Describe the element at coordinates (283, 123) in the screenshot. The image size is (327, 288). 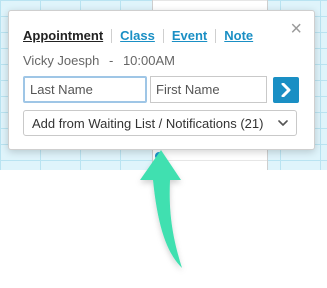
I see `chevron-down-icon` at that location.